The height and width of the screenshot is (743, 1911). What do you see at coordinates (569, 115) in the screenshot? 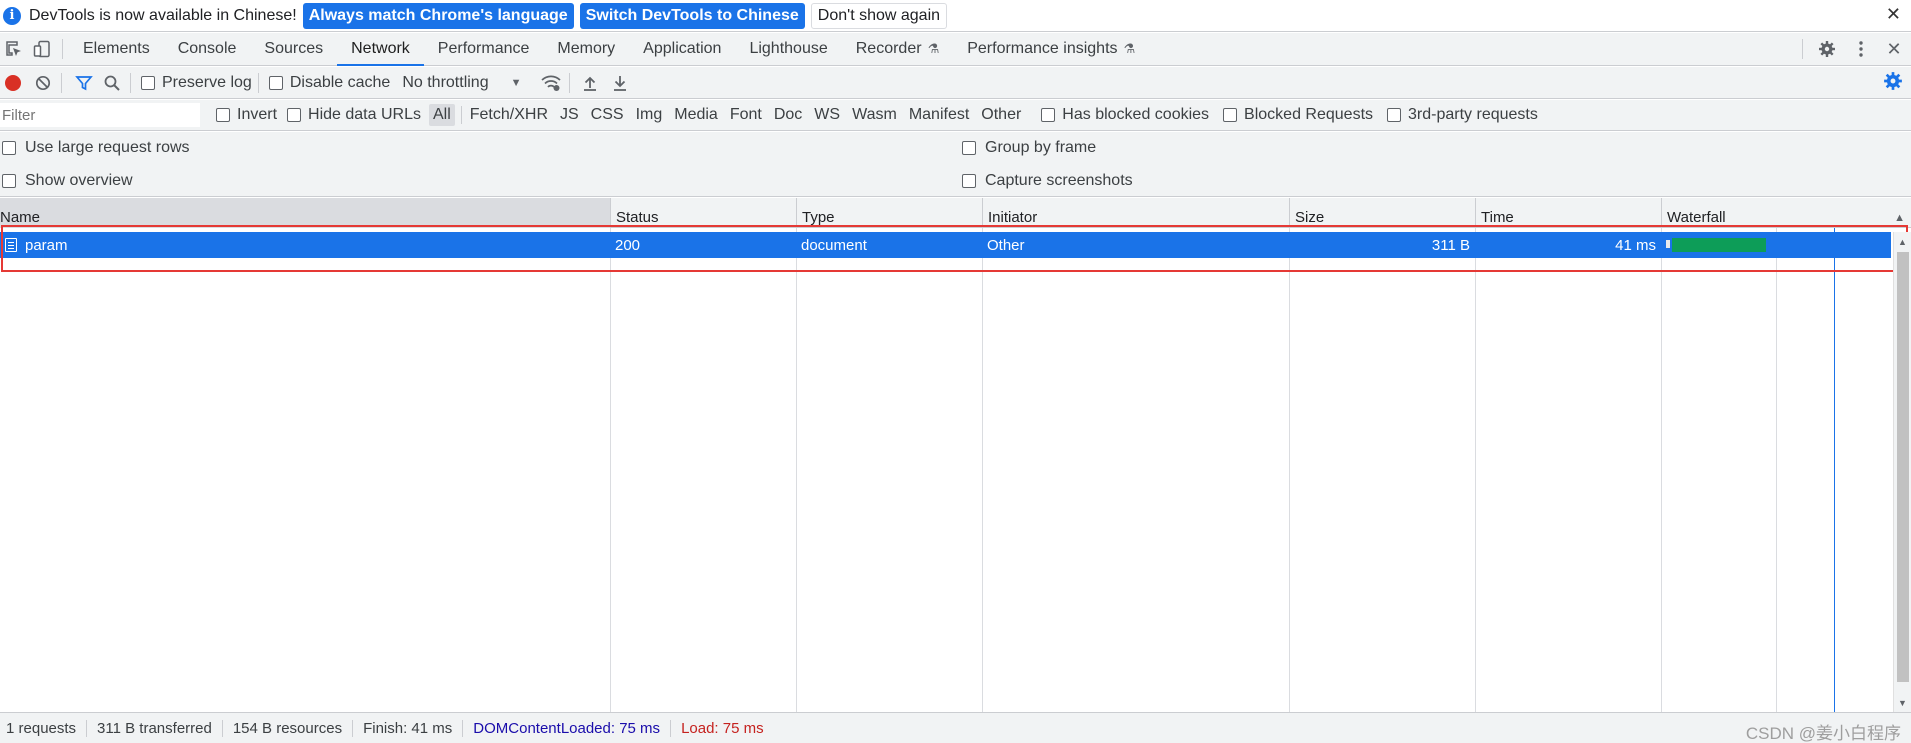
I see `filter-type-js: JS` at bounding box center [569, 115].